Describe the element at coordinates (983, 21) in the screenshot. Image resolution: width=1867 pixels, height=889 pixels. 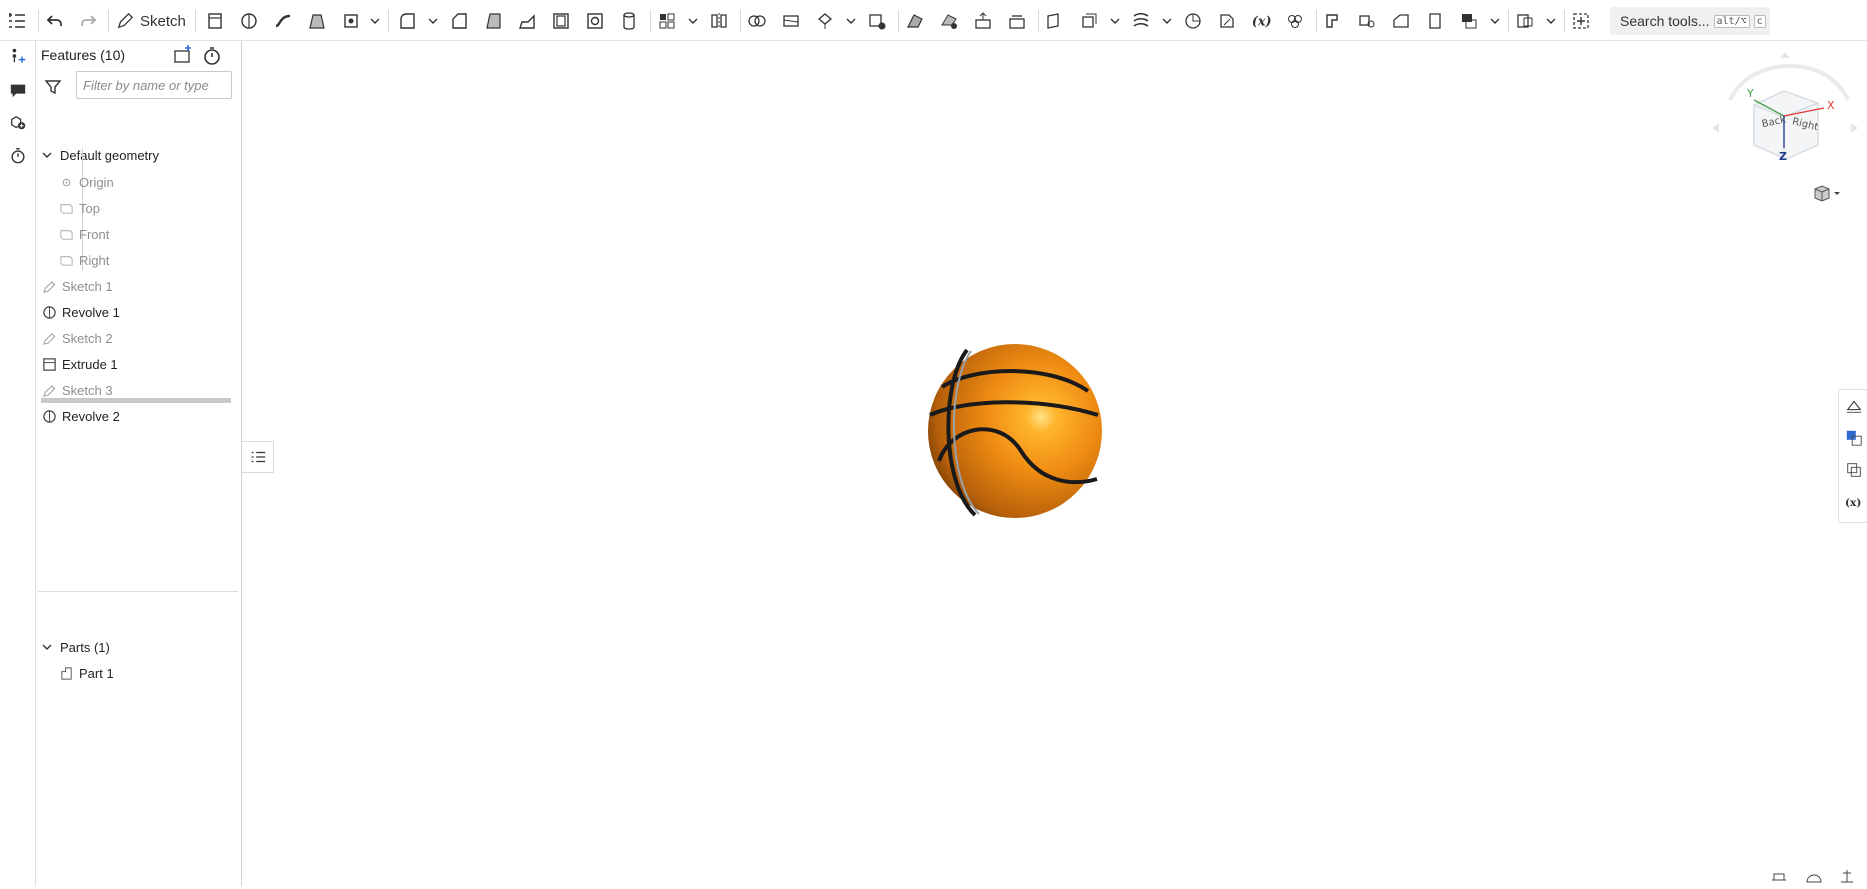
I see `move-face-icon` at that location.